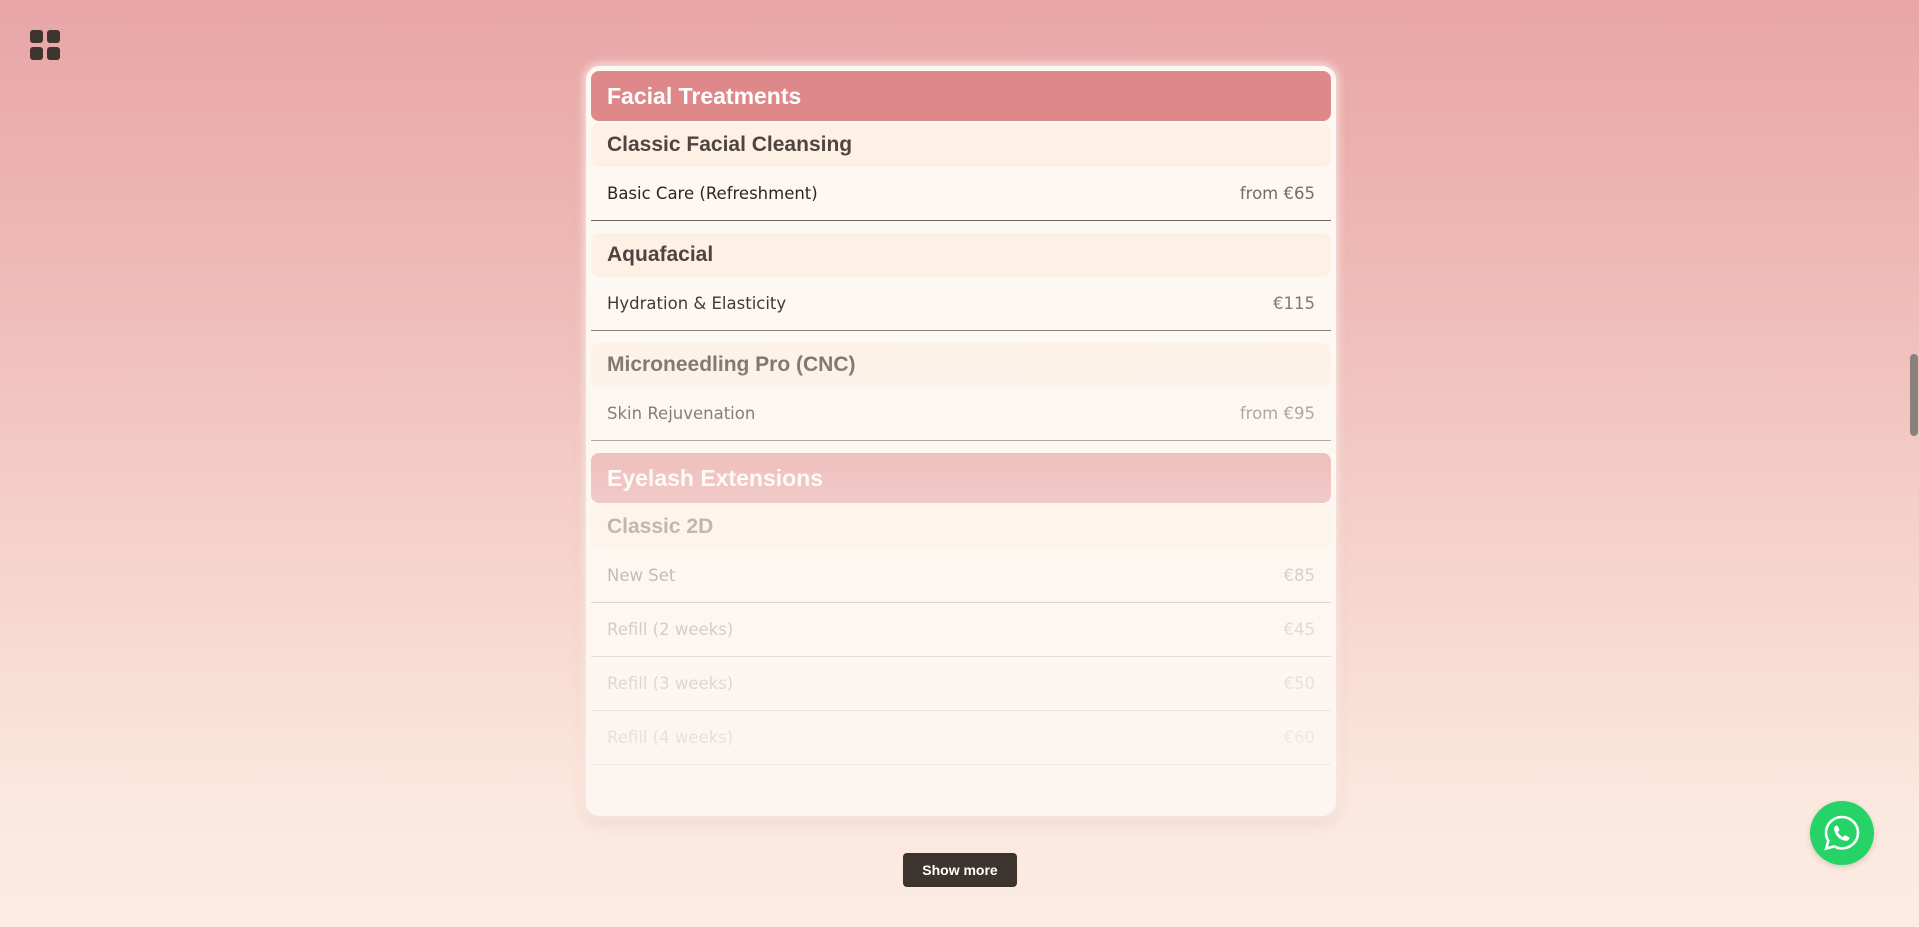 This screenshot has height=927, width=1919. I want to click on service-name: Hydration & Elasticity, so click(697, 303).